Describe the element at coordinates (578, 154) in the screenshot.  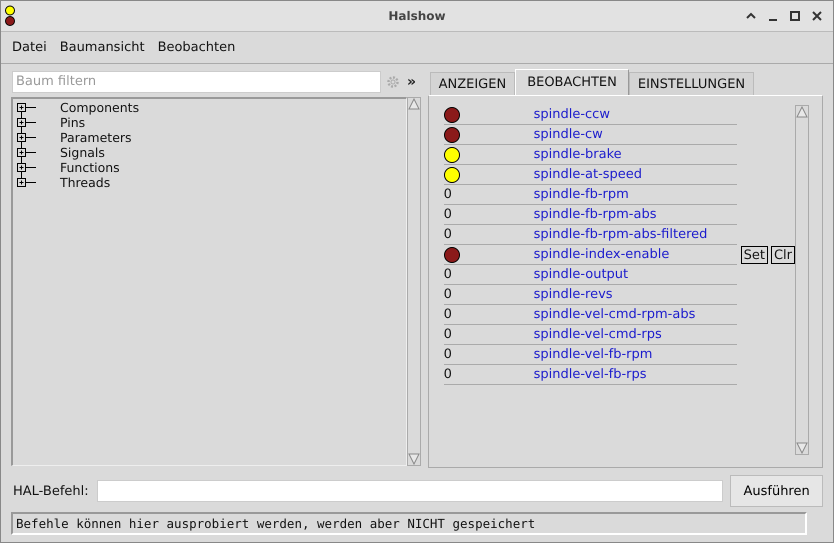
I see `pin-name: spindle-brake` at that location.